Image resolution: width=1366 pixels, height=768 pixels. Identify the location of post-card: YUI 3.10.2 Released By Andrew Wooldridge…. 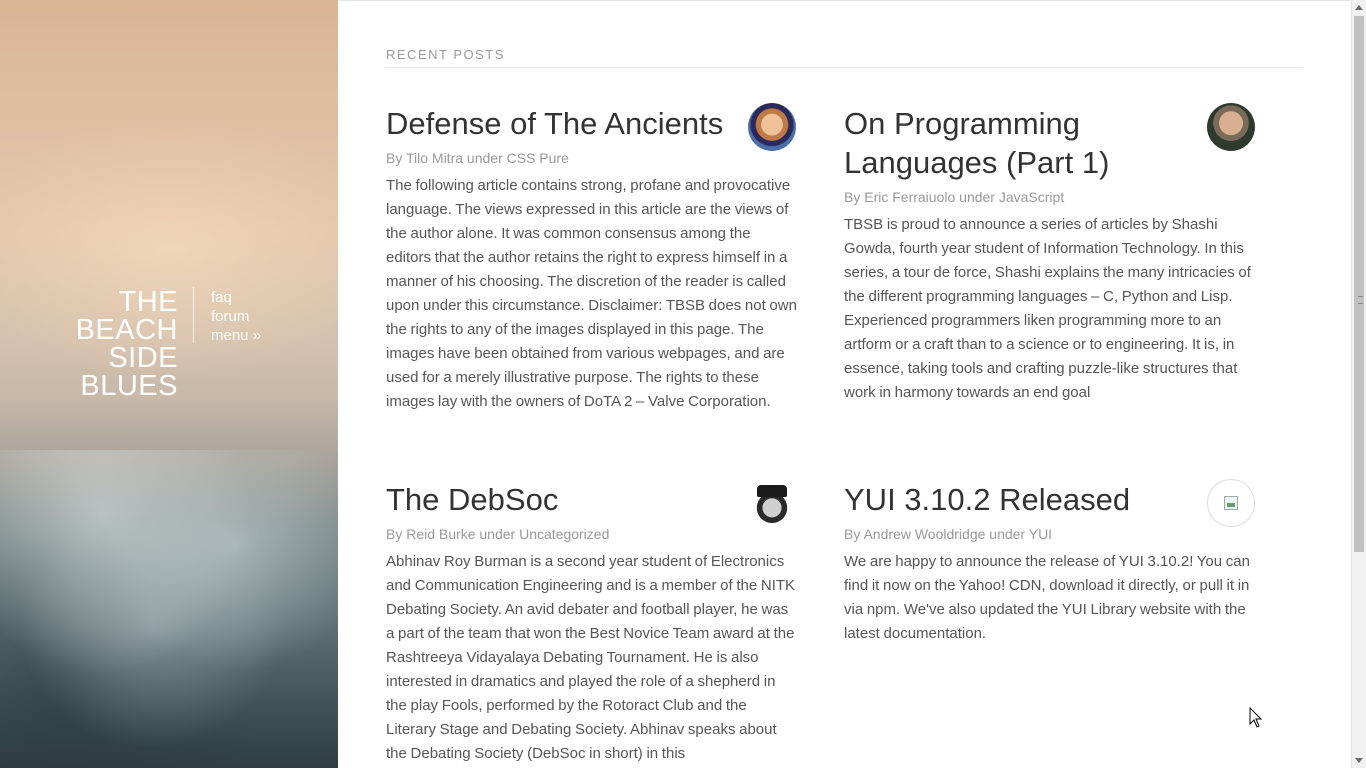
(1050, 563).